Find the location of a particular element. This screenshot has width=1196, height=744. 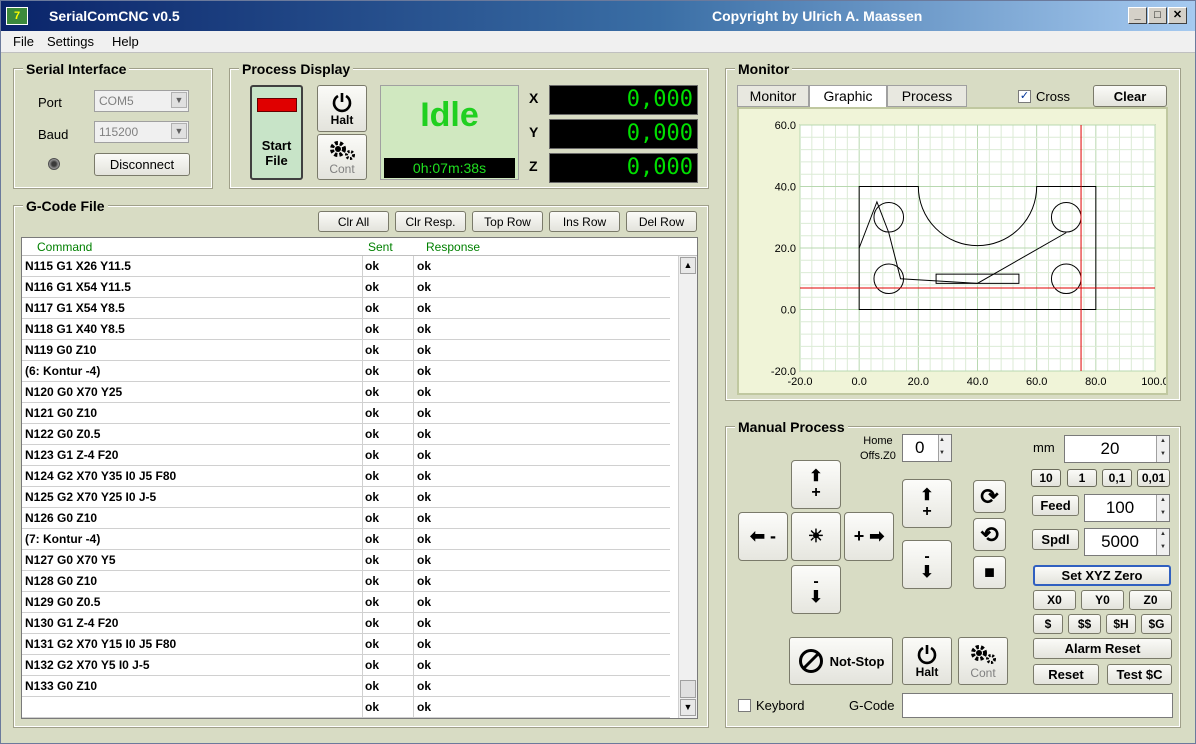

spindle-spinner: 5000 ▲ ▼ is located at coordinates (1127, 542).